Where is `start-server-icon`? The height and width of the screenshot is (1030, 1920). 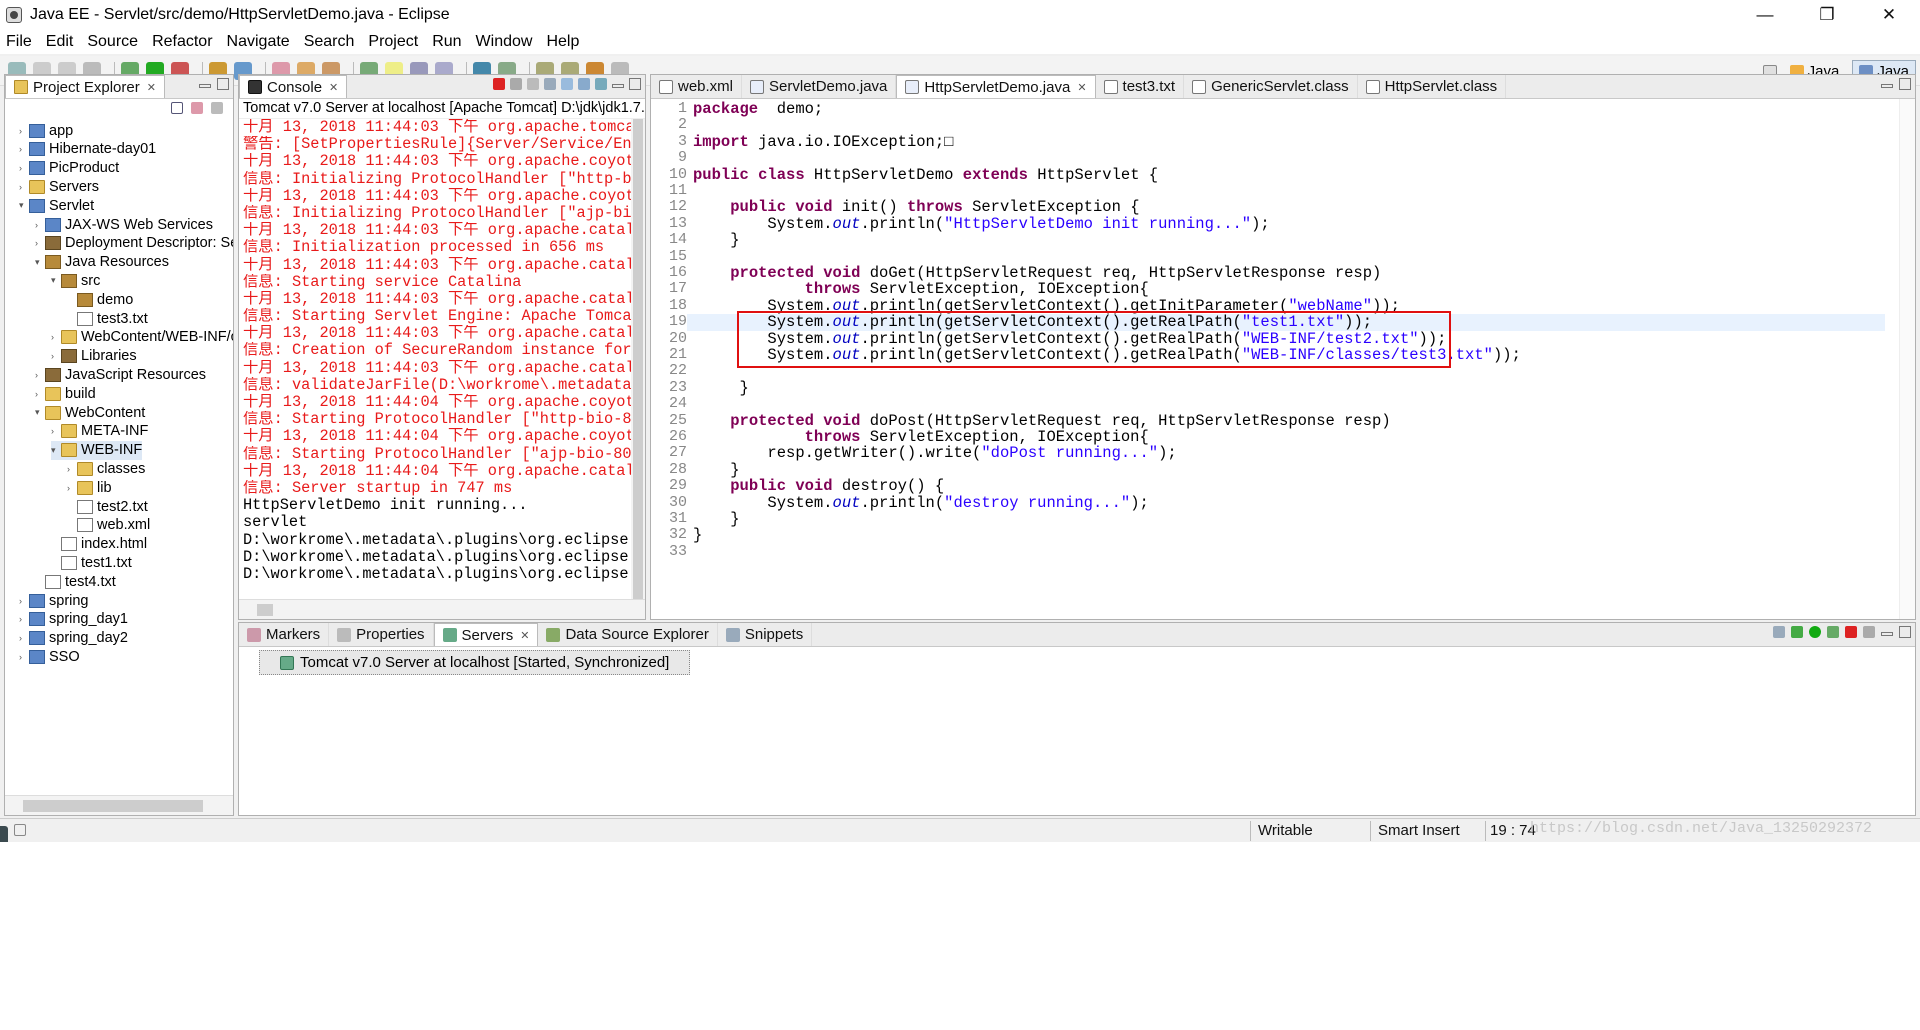 start-server-icon is located at coordinates (1815, 632).